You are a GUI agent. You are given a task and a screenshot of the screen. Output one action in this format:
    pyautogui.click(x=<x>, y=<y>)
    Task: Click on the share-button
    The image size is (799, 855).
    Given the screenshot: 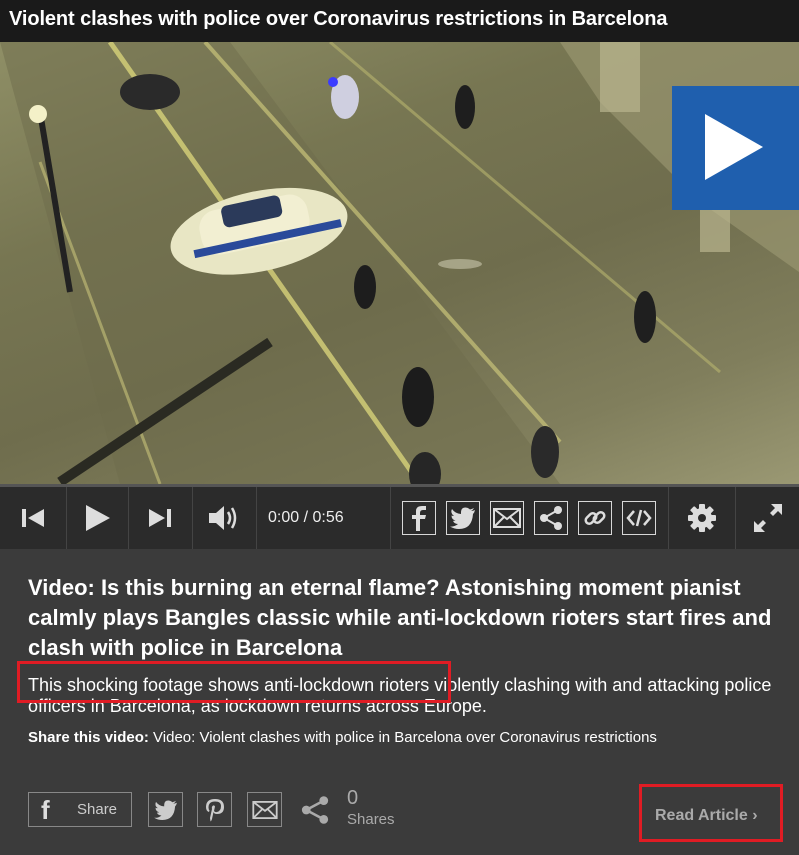 What is the action you would take?
    pyautogui.click(x=551, y=518)
    